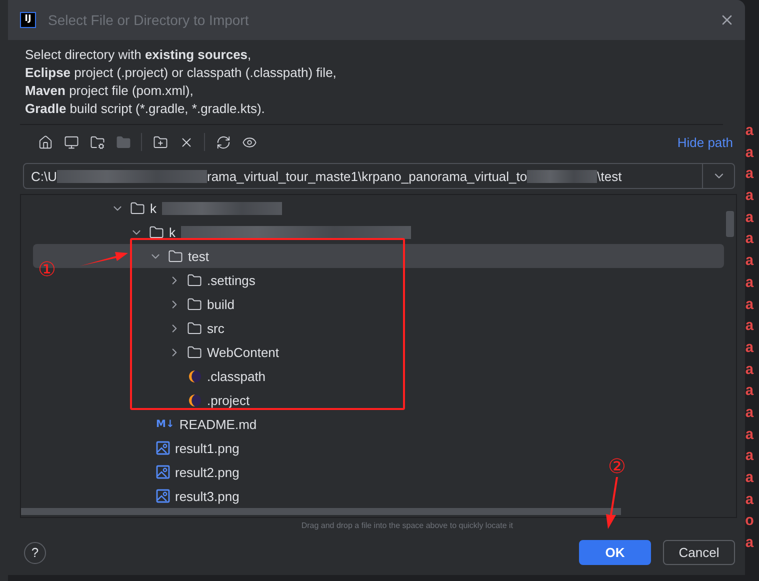  Describe the element at coordinates (609, 176) in the screenshot. I see `path-text: \test` at that location.